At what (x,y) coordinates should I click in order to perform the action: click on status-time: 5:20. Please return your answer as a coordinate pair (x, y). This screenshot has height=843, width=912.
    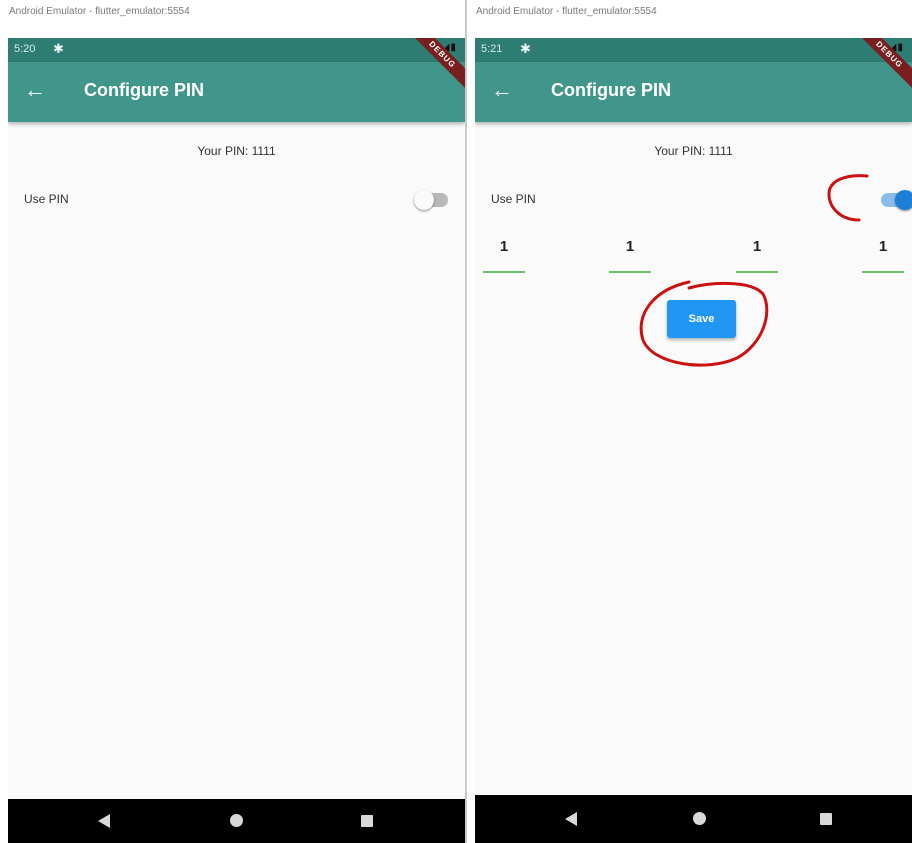
    Looking at the image, I should click on (25, 49).